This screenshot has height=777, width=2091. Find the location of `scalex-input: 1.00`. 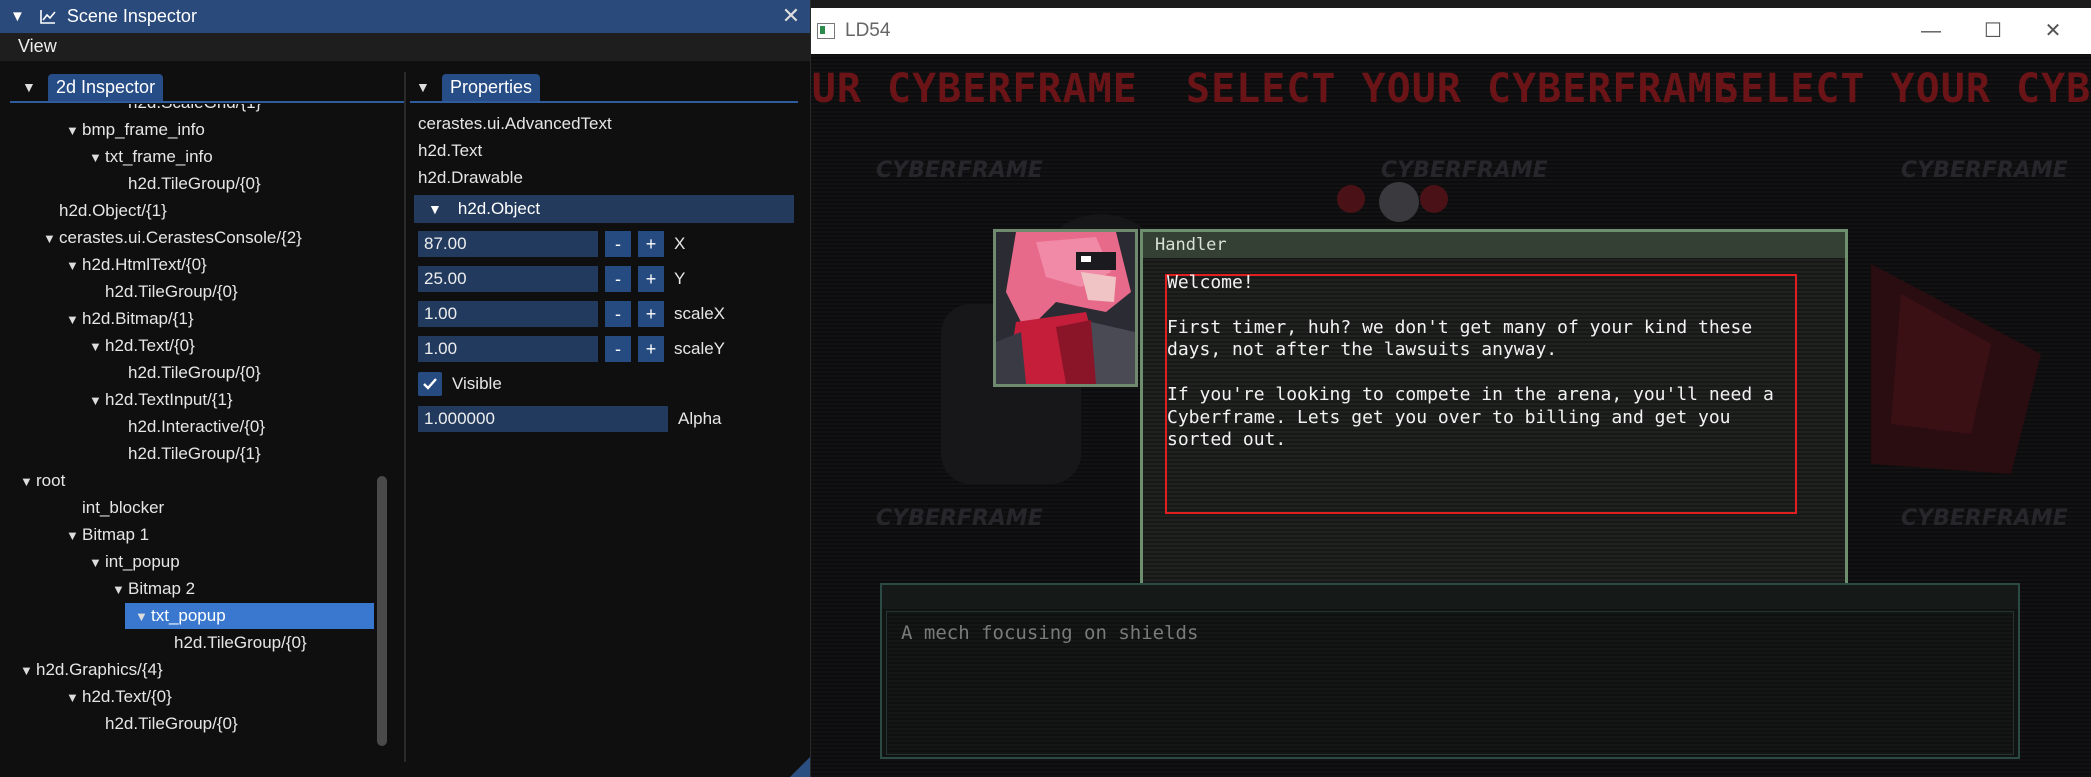

scalex-input: 1.00 is located at coordinates (508, 314).